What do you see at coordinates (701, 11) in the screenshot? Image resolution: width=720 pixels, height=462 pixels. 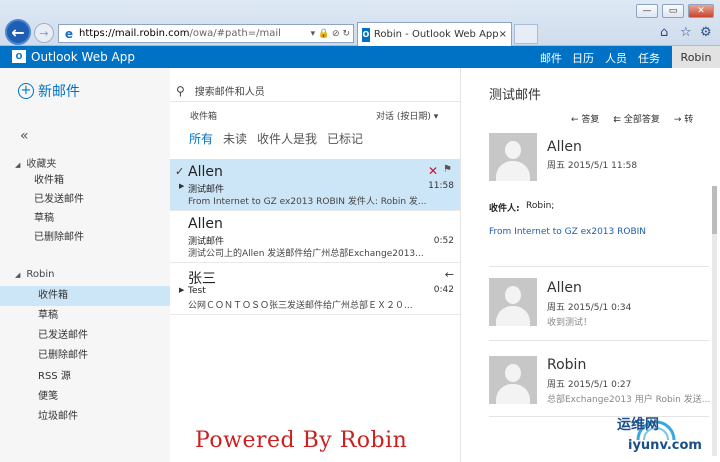 I see `close-window-button: ✕` at bounding box center [701, 11].